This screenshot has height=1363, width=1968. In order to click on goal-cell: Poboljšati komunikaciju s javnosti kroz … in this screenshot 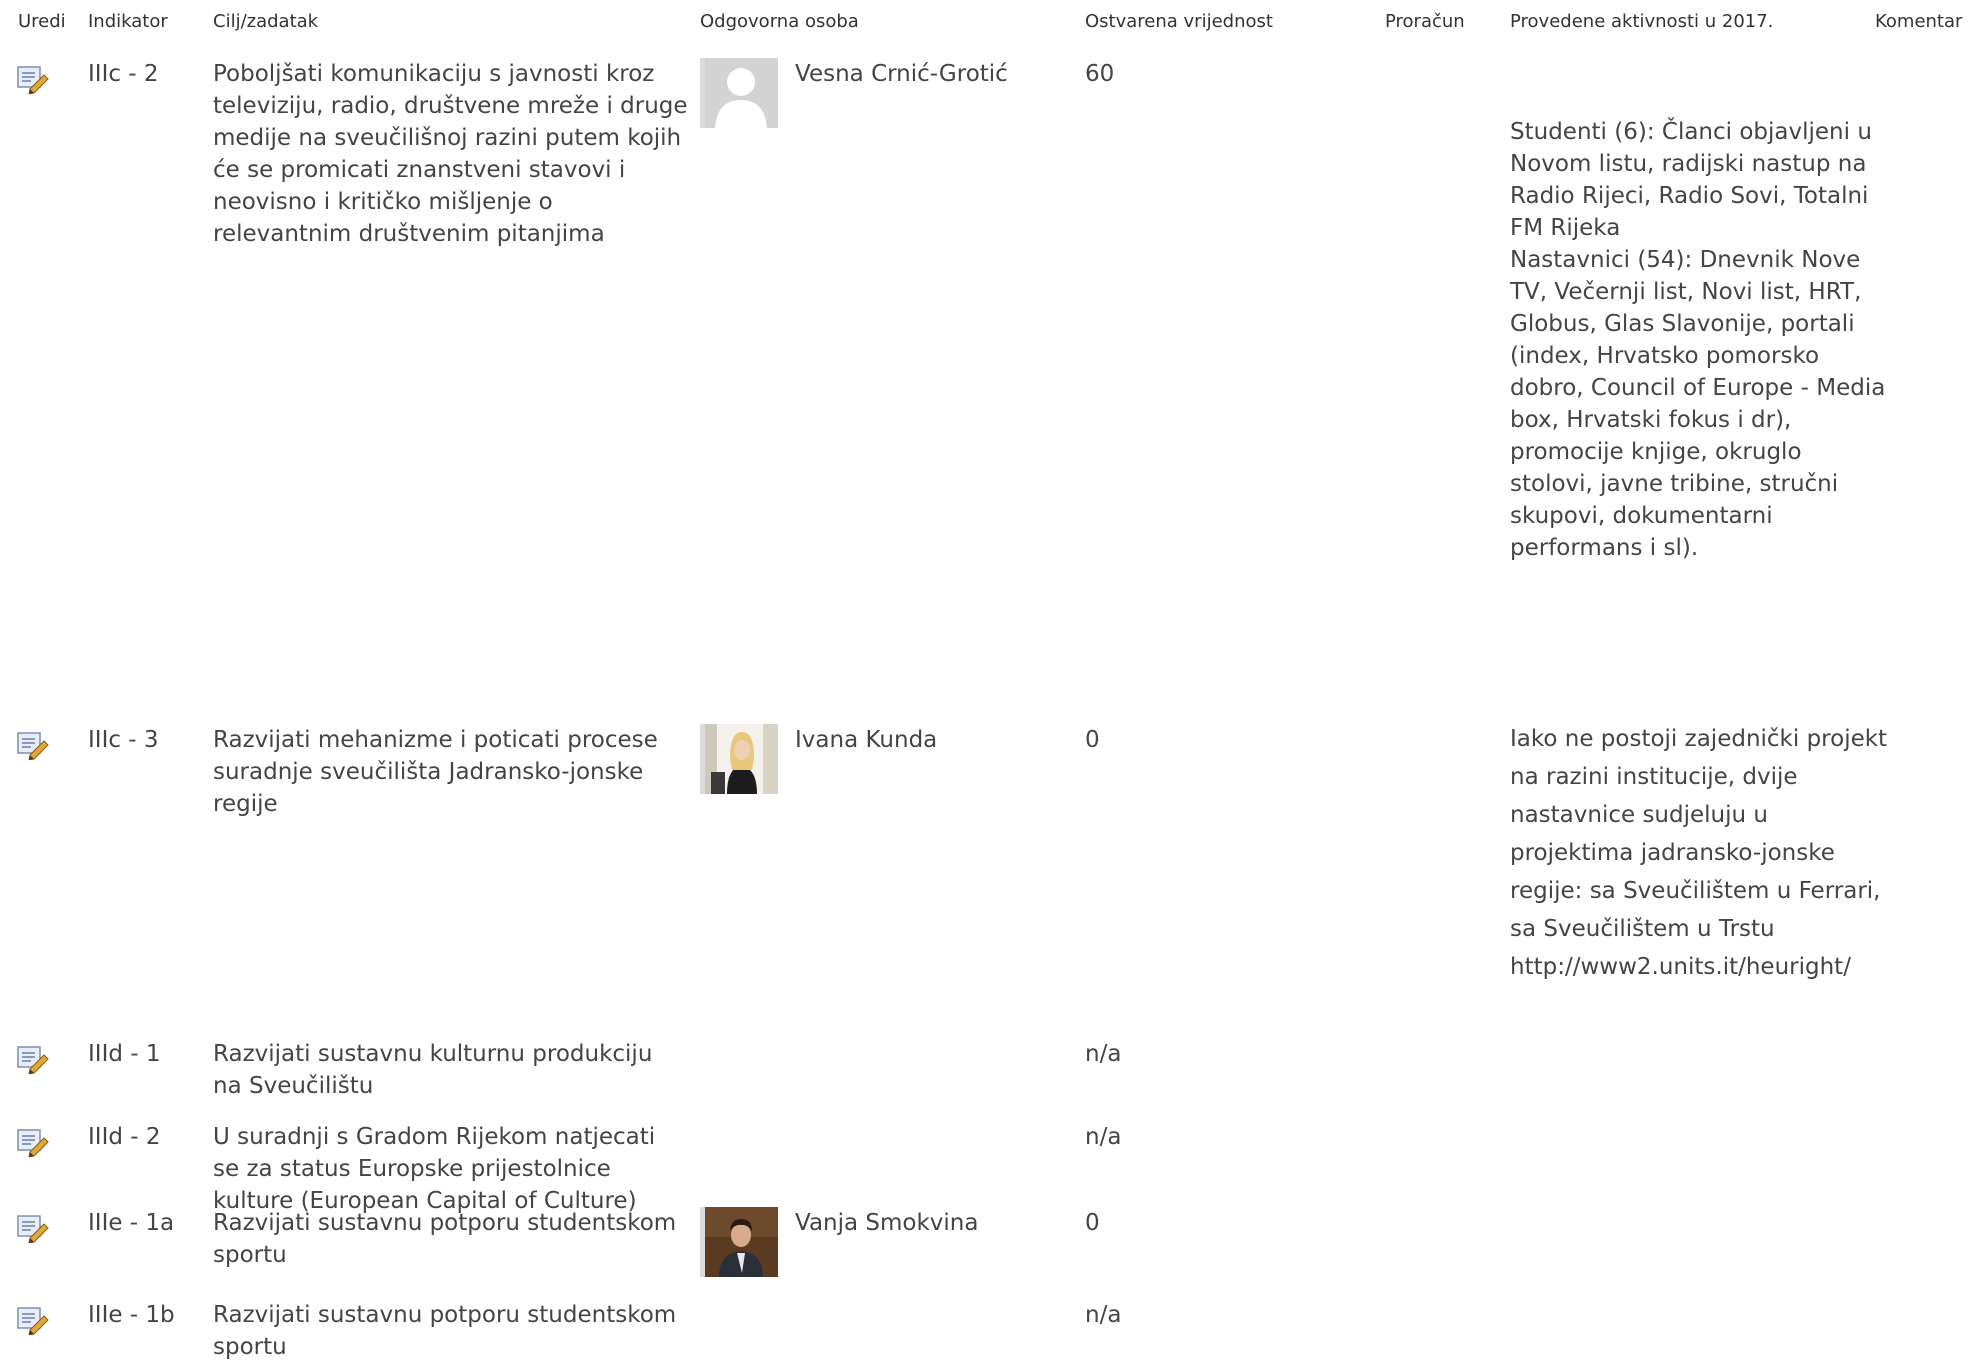, I will do `click(450, 154)`.